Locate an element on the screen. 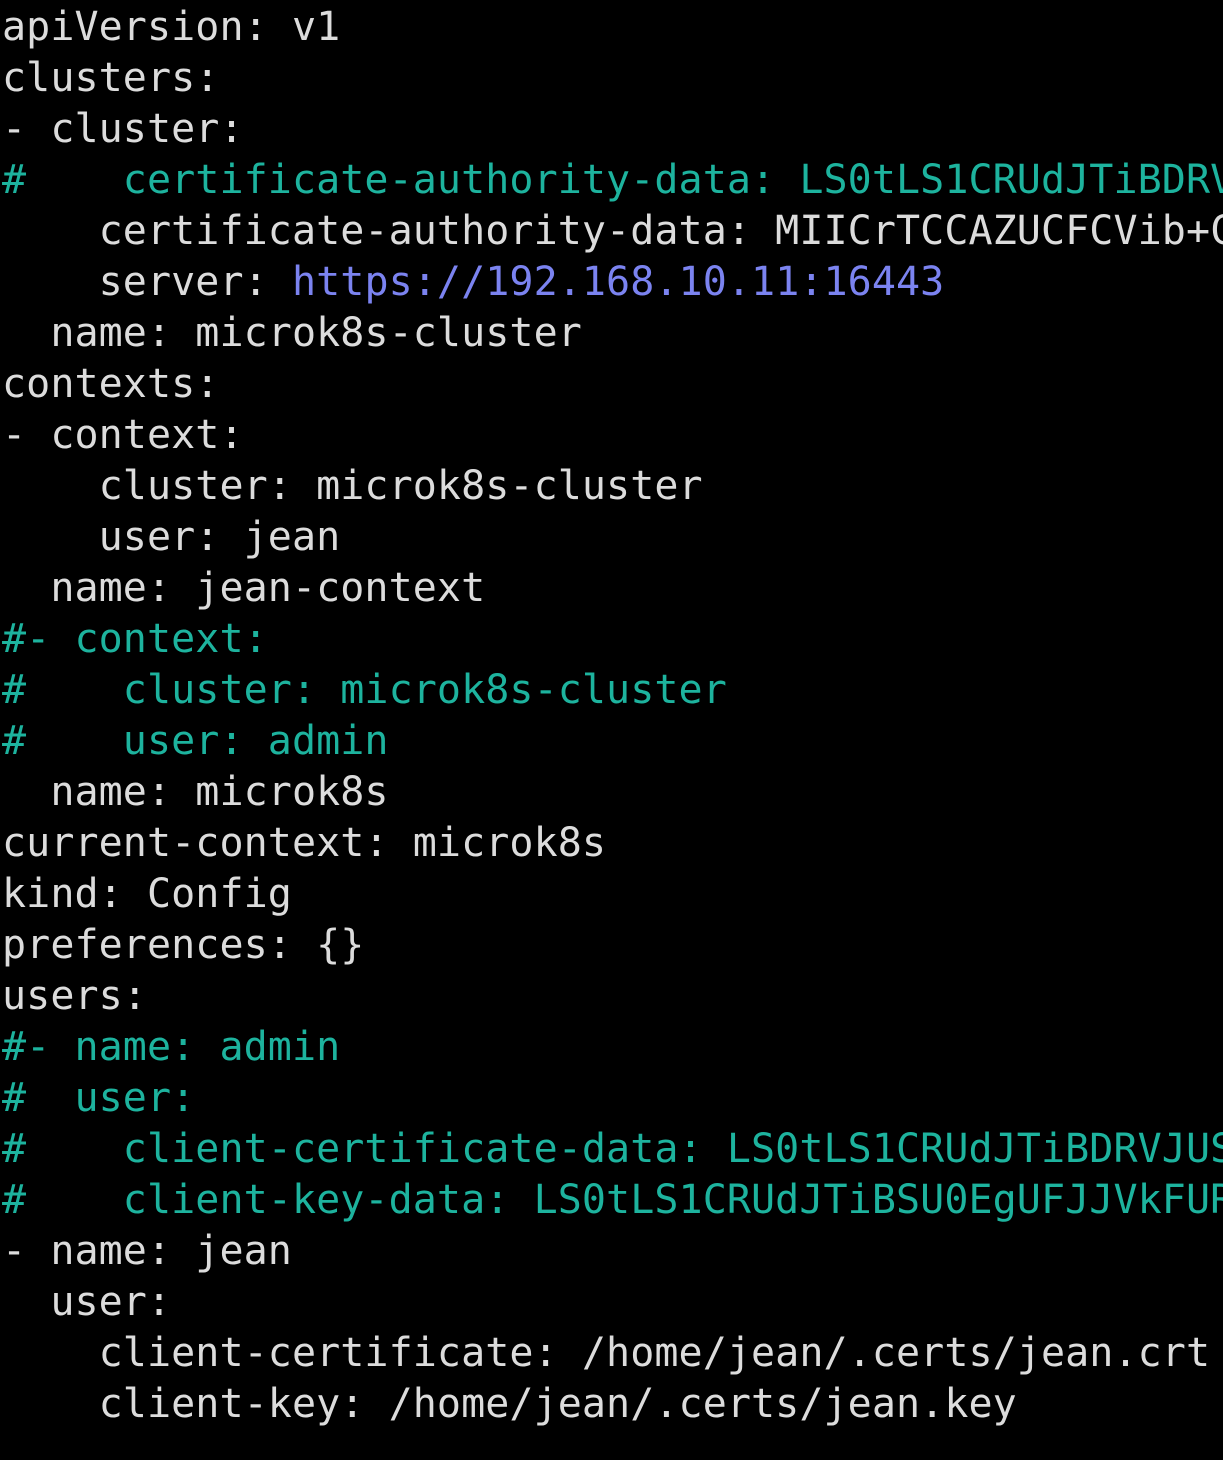 The height and width of the screenshot is (1460, 1223). code-text: user: jean is located at coordinates (171, 537).